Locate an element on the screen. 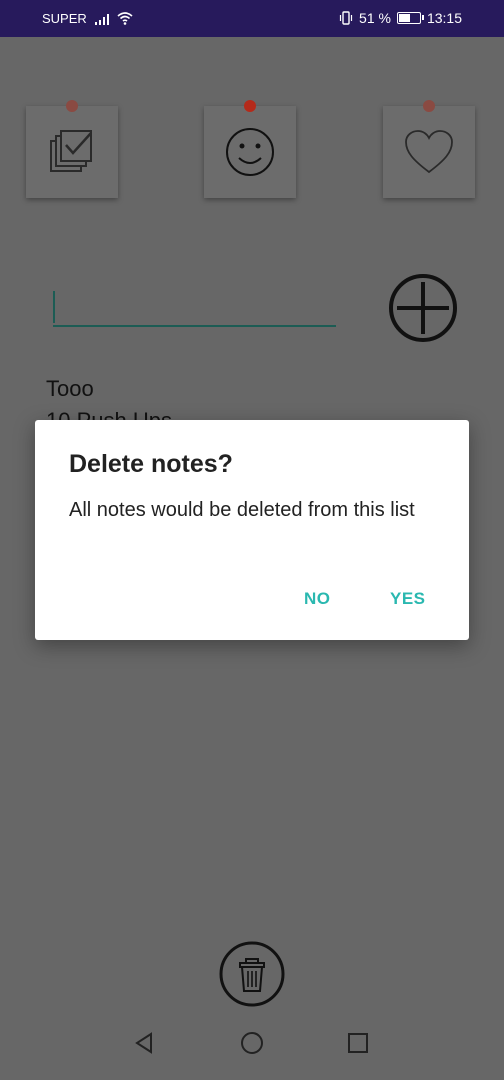 This screenshot has width=504, height=1080. home-circle-icon is located at coordinates (252, 1043).